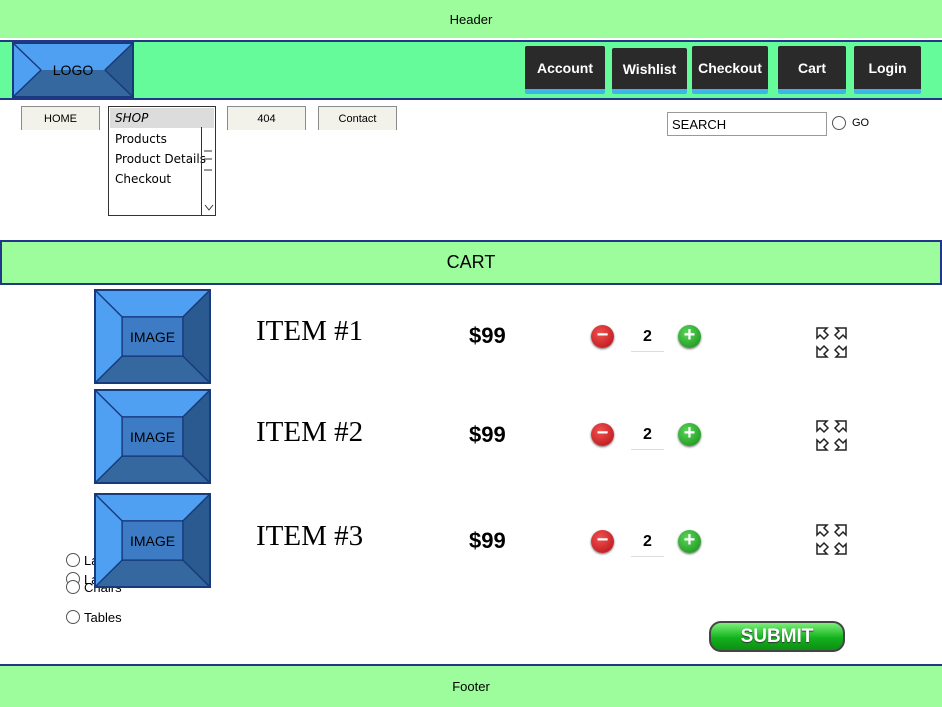 The width and height of the screenshot is (942, 707). Describe the element at coordinates (887, 70) in the screenshot. I see `login-button: Login` at that location.